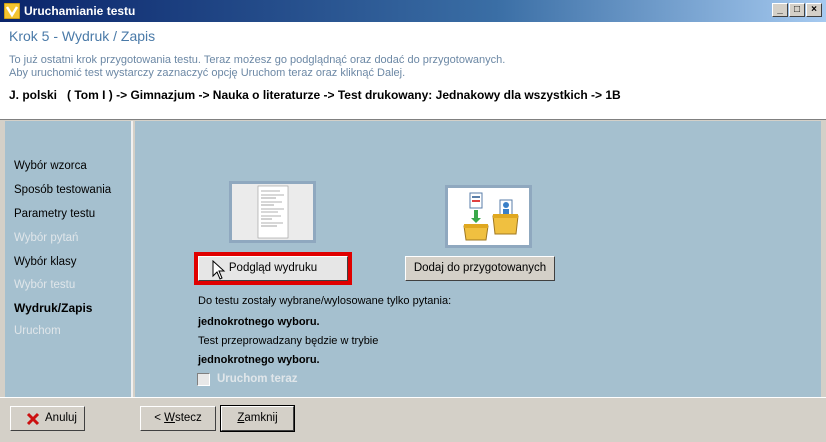 The width and height of the screenshot is (826, 442). What do you see at coordinates (257, 379) in the screenshot?
I see `run-now-label: Uruchom teraz` at bounding box center [257, 379].